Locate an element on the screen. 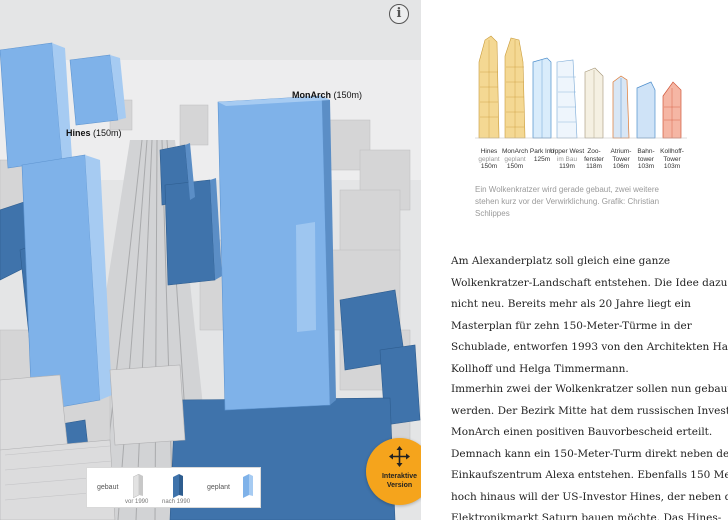 The width and height of the screenshot is (728, 520). hines-label-name: Hines is located at coordinates (78, 133).